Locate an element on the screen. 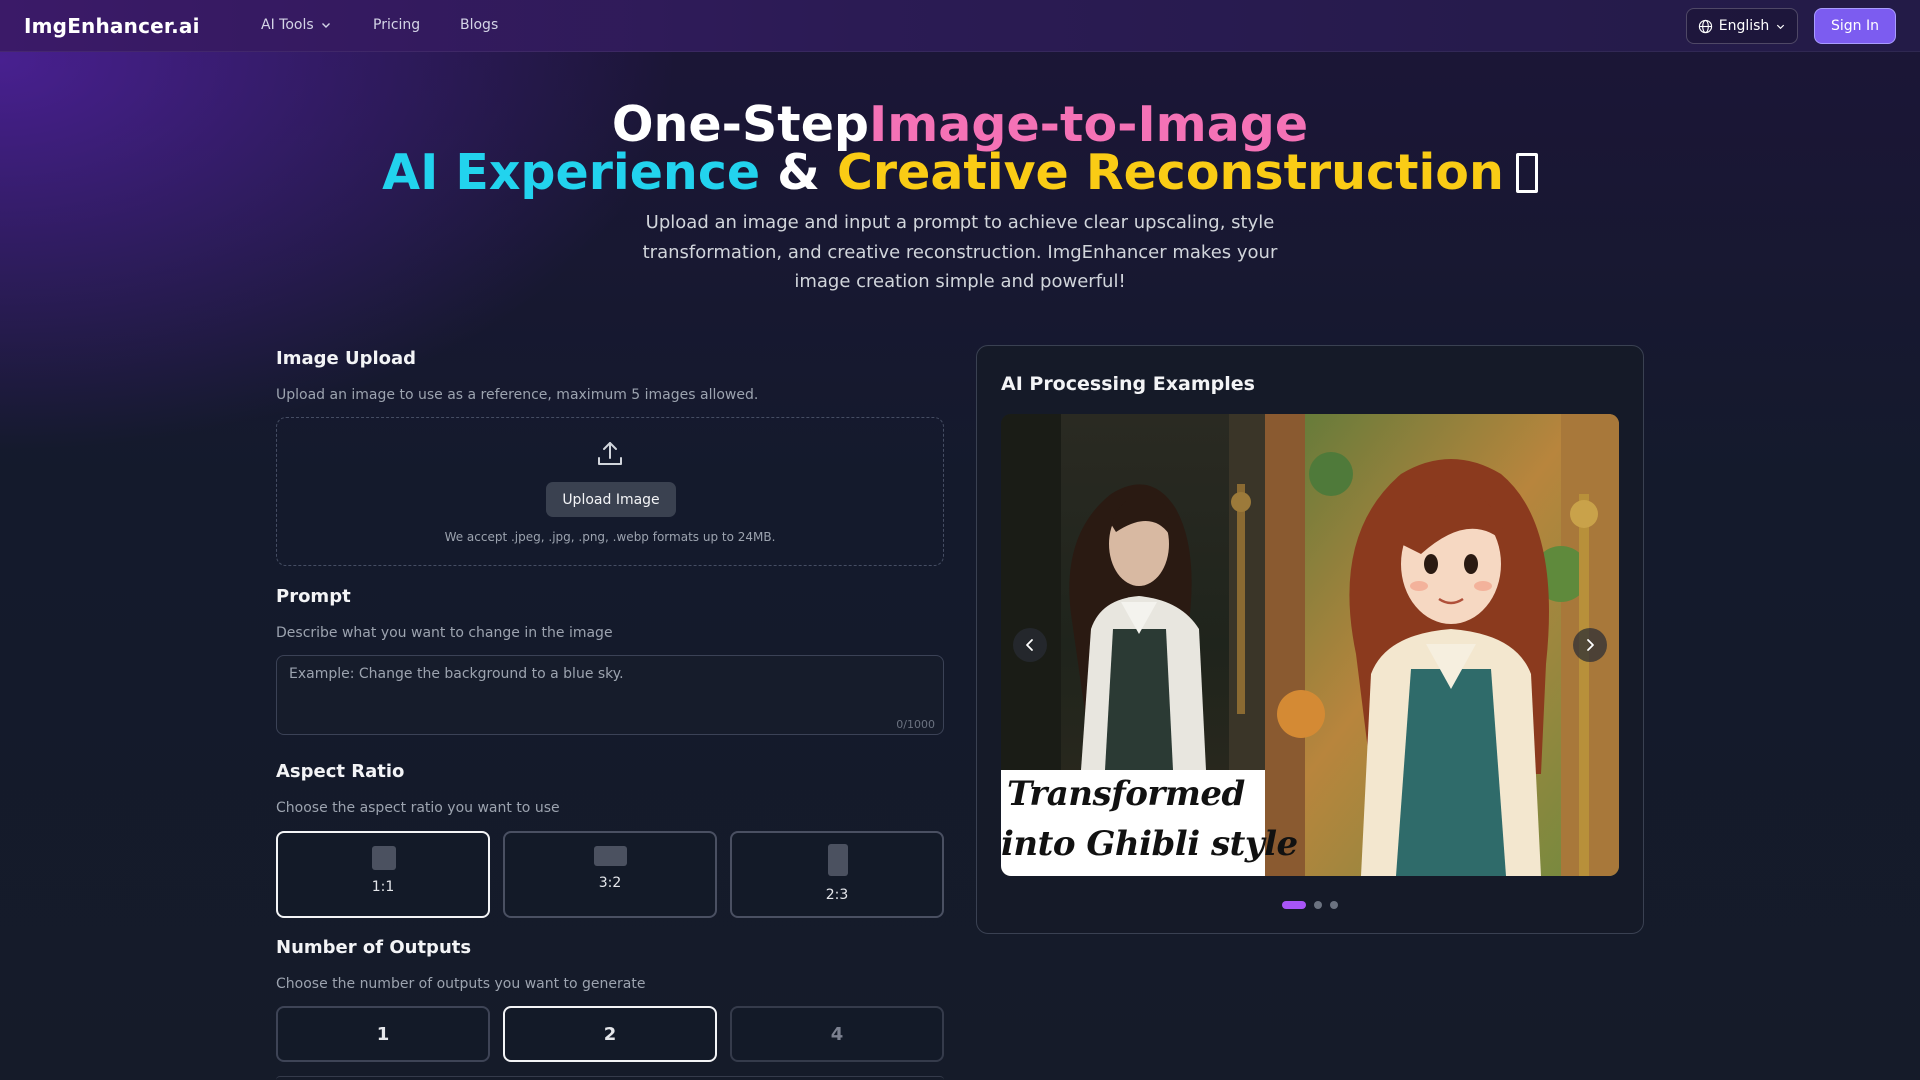 This screenshot has height=1080, width=1920. output-count-option-2: 2 is located at coordinates (610, 1034).